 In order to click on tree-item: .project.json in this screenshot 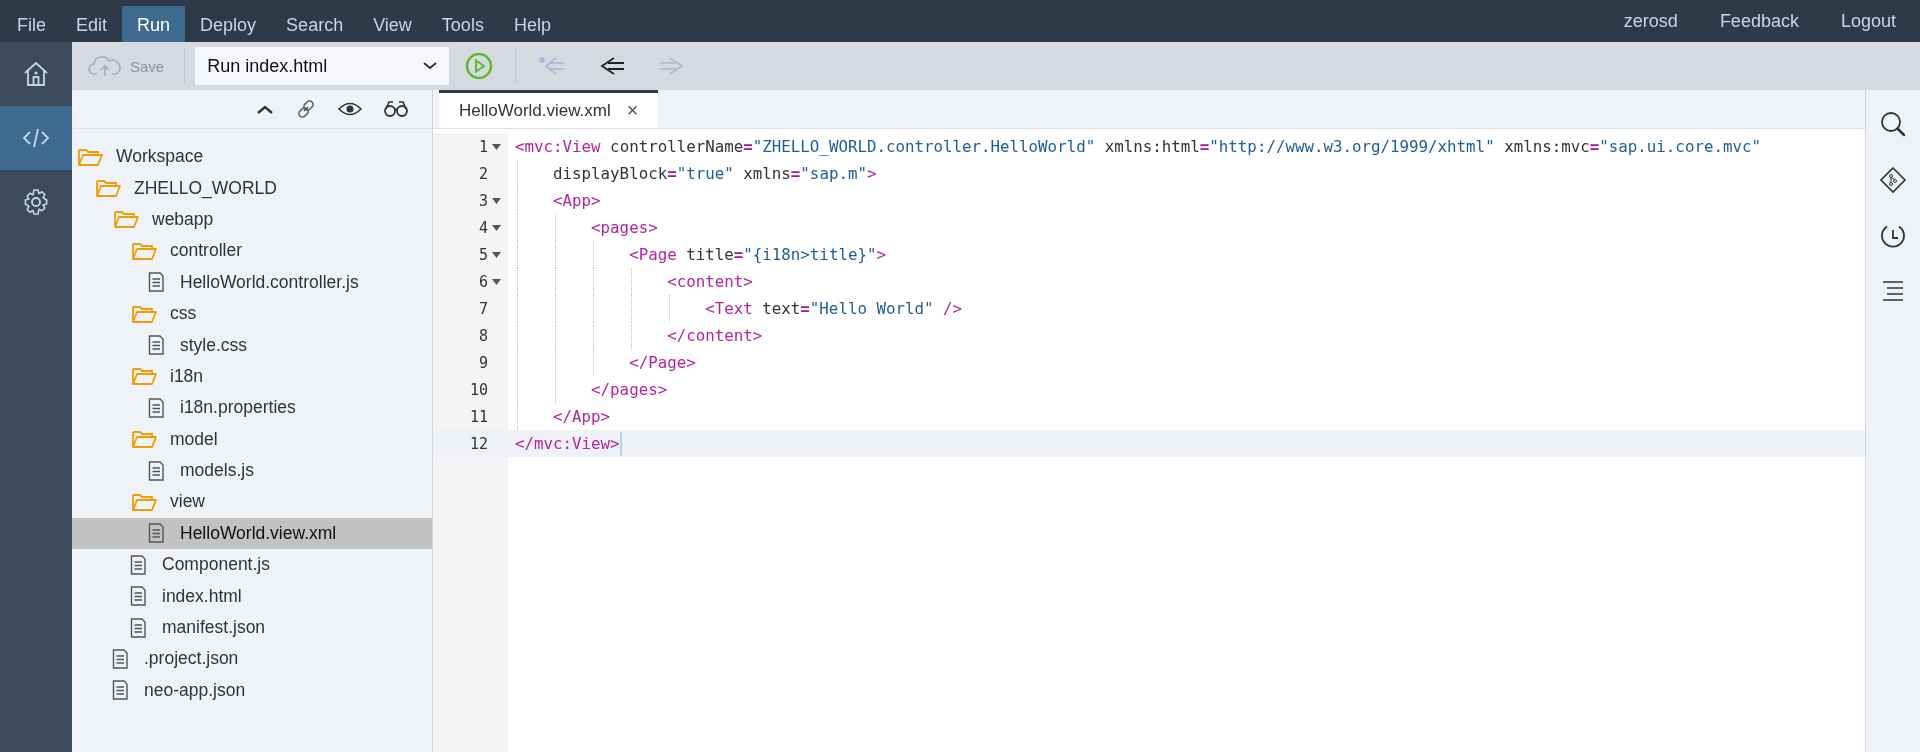, I will do `click(252, 659)`.